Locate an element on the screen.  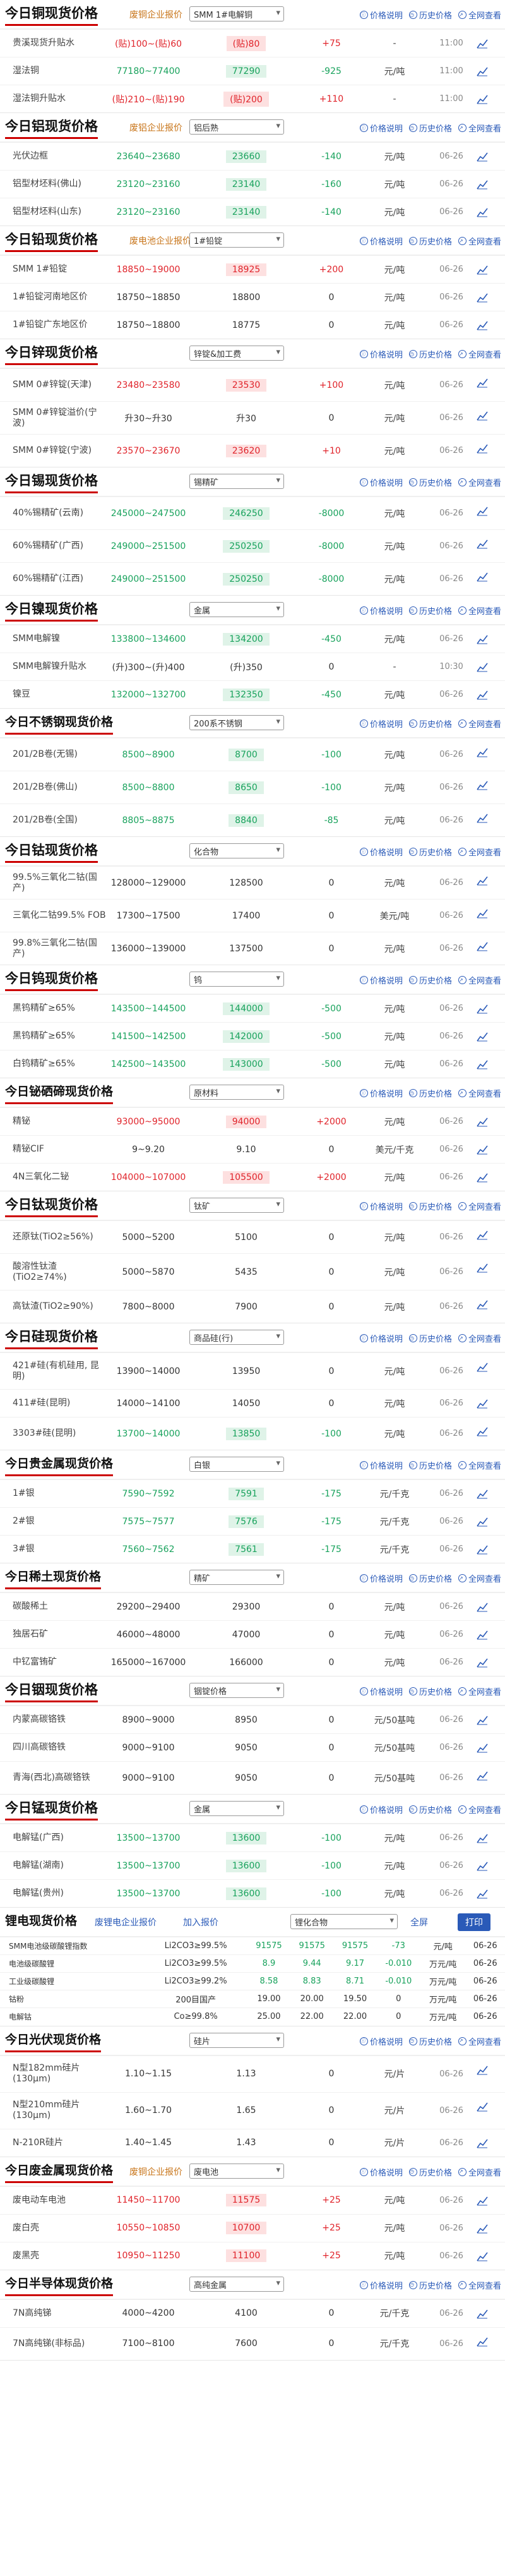
product-name: 60%锡精矿(广西) is located at coordinates (60, 546).